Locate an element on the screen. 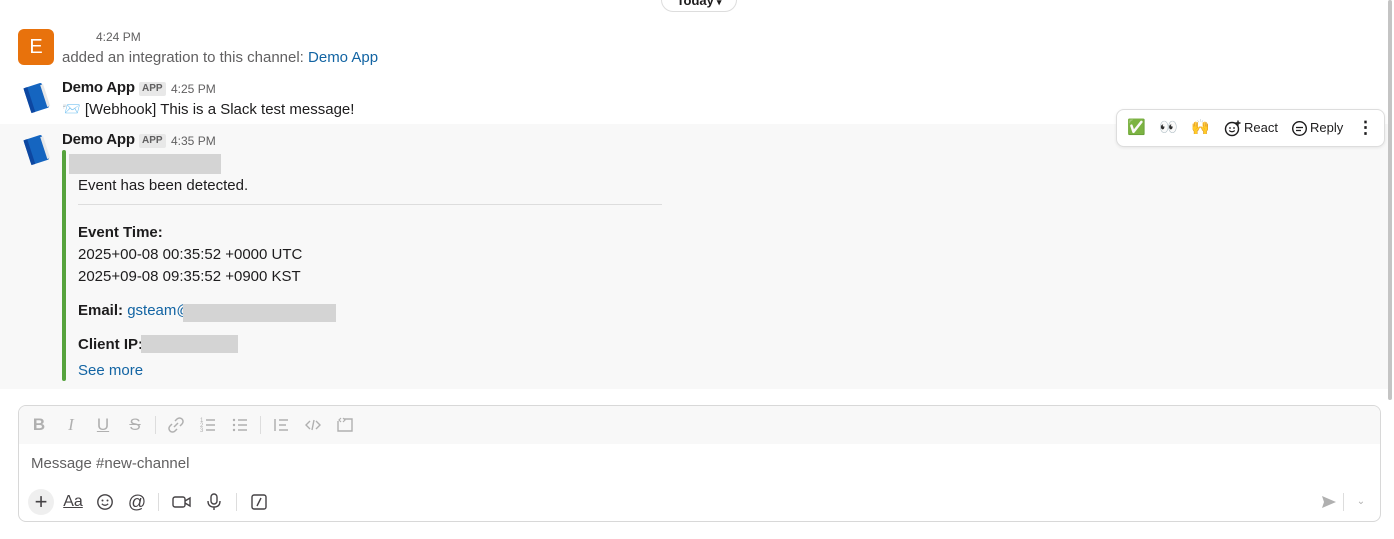  see-more-link: See more is located at coordinates (110, 371).